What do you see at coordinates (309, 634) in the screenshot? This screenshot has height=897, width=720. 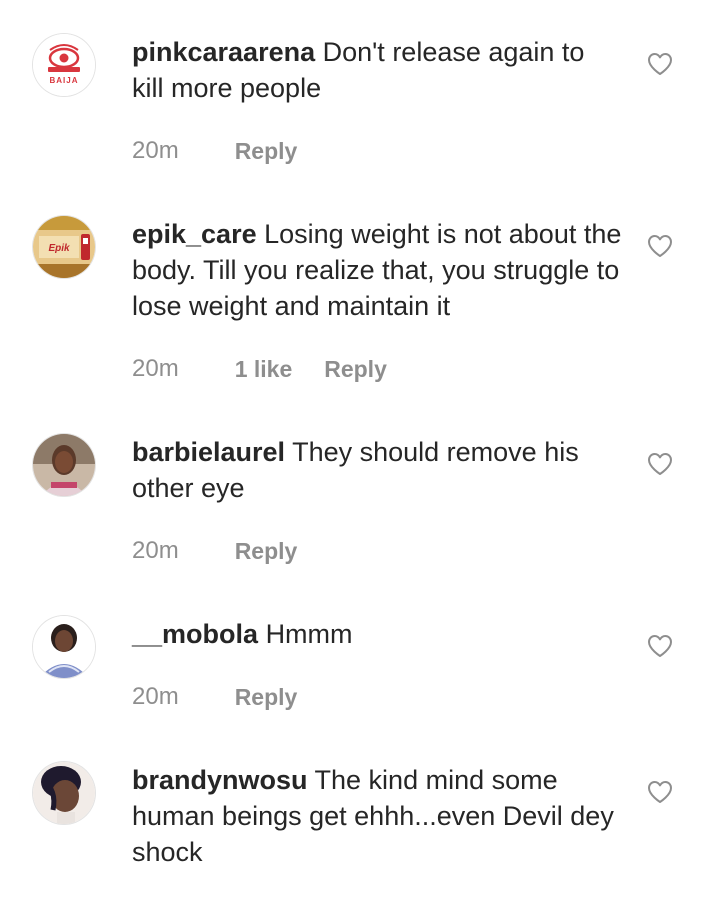 I see `comment-text: Hmmm` at bounding box center [309, 634].